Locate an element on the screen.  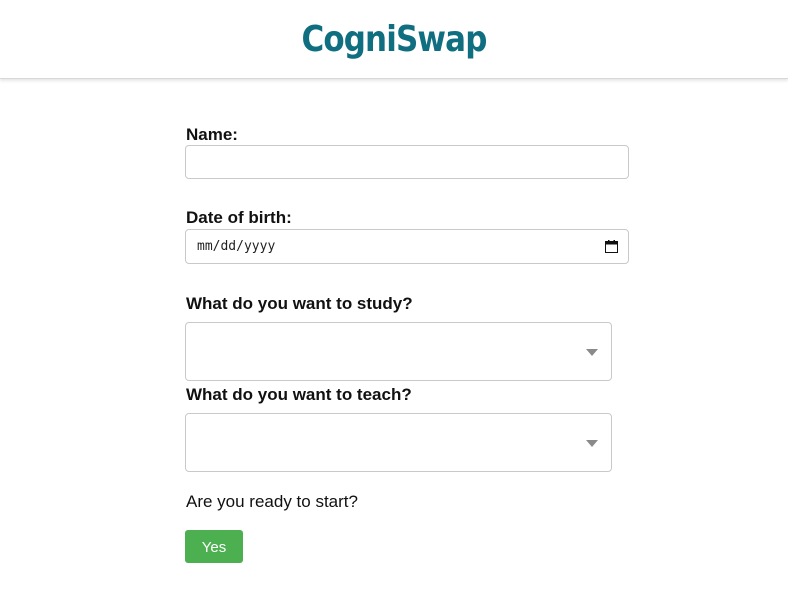
site-header: CogniSwap is located at coordinates (394, 39).